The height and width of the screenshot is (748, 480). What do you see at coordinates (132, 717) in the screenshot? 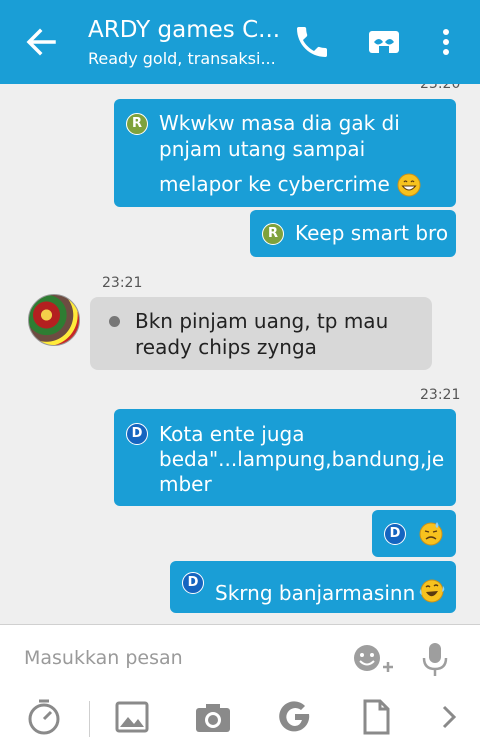
I see `image-icon` at bounding box center [132, 717].